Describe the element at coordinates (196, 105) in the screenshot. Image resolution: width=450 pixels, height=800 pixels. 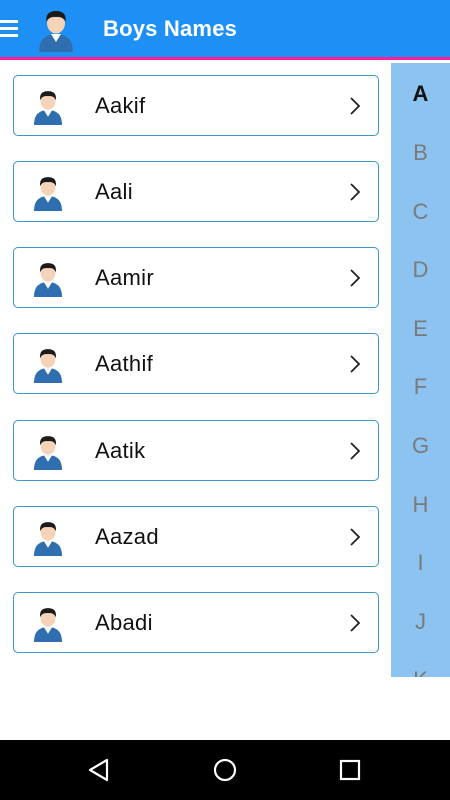
I see `list-item: Aakif` at that location.